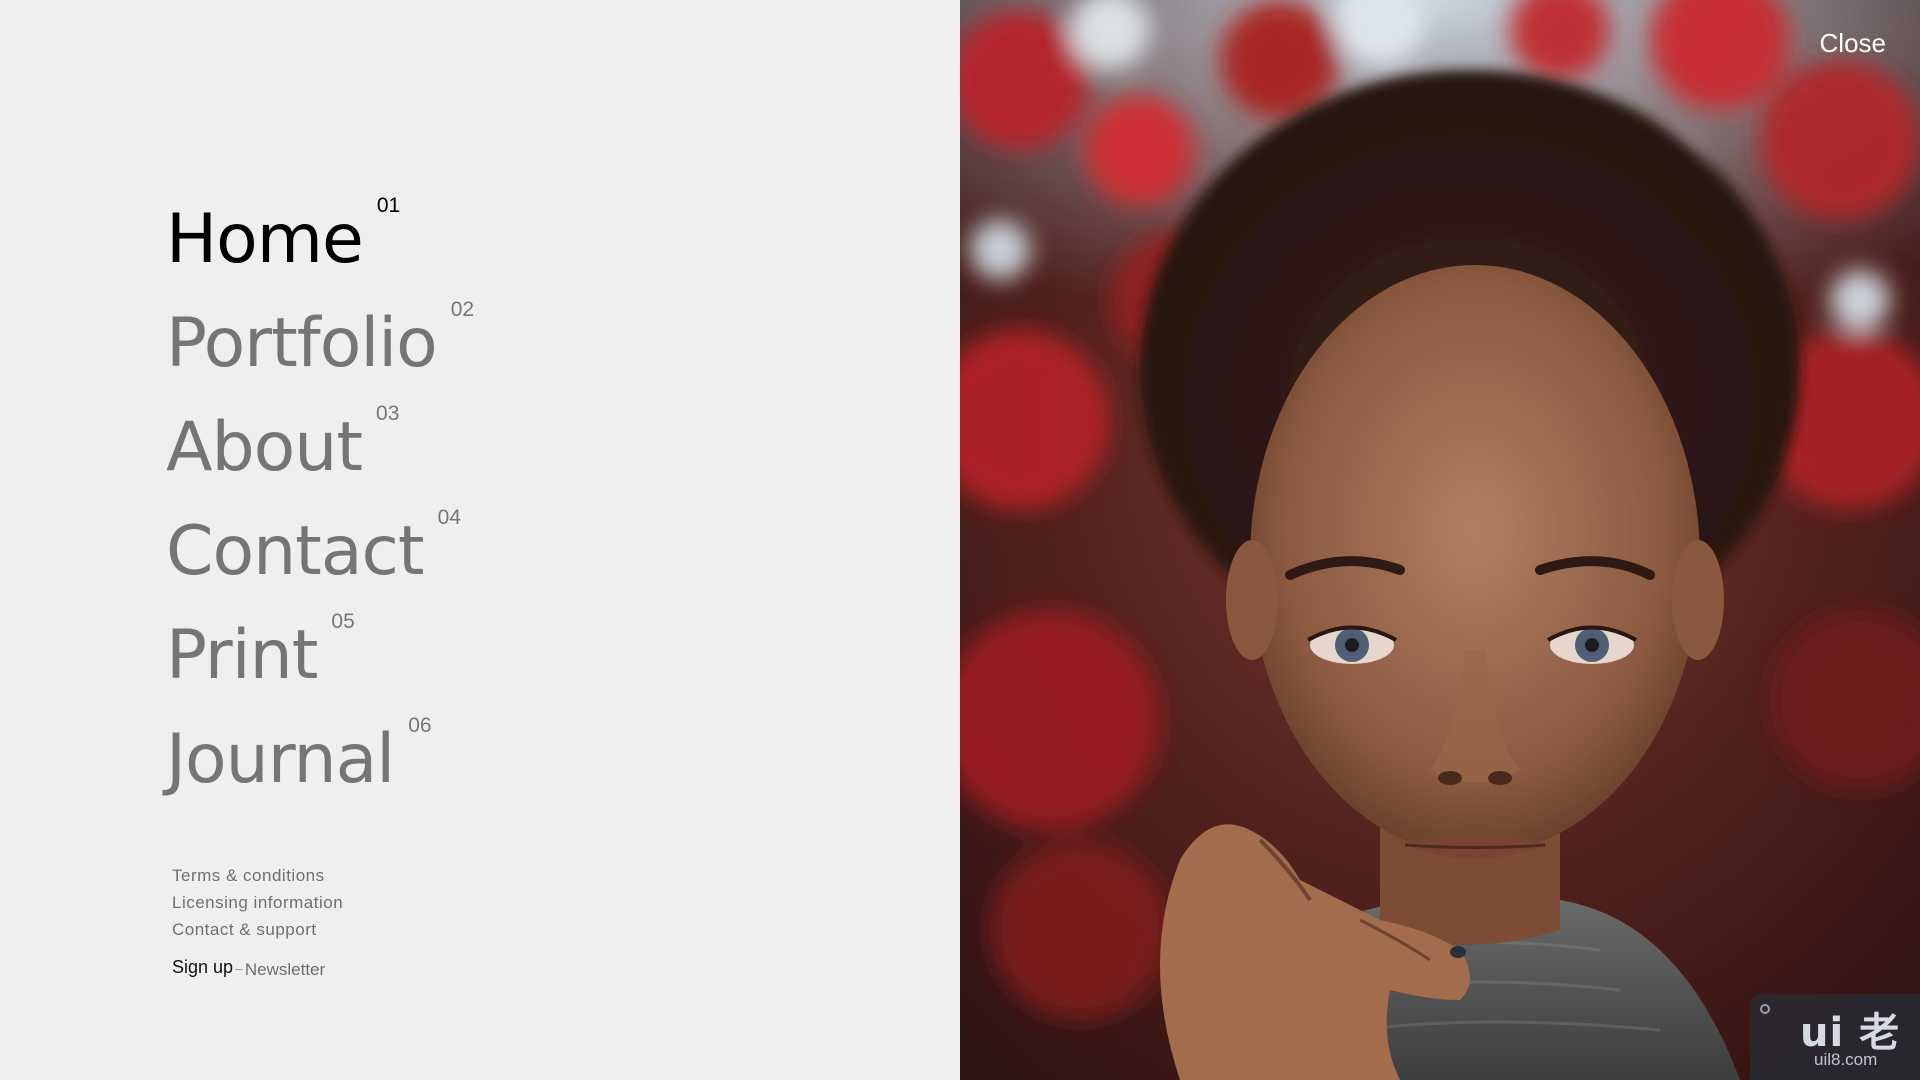  Describe the element at coordinates (285, 969) in the screenshot. I see `newsletter-label: Newsletter` at that location.